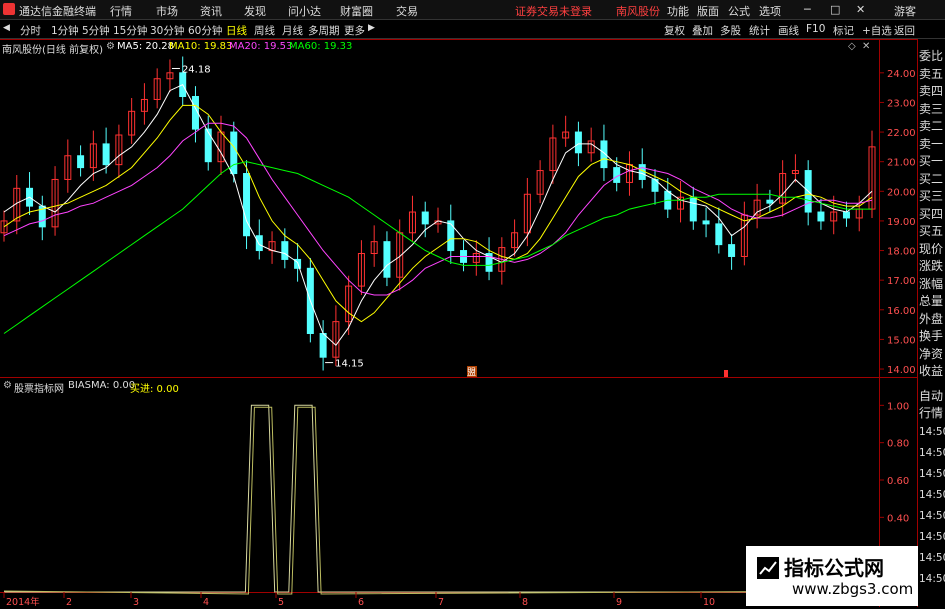 Image resolution: width=945 pixels, height=609 pixels. Describe the element at coordinates (931, 213) in the screenshot. I see `side-panel-item: 买四` at that location.